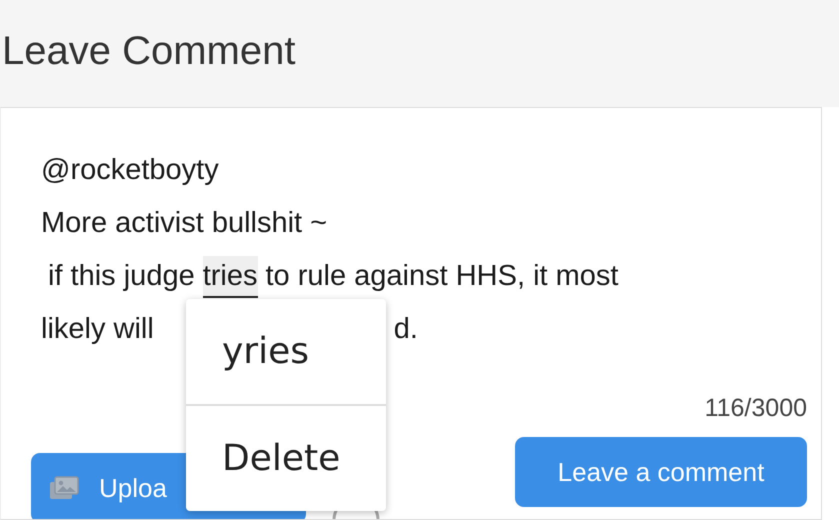 The image size is (839, 520). I want to click on menu-item: yries, so click(286, 351).